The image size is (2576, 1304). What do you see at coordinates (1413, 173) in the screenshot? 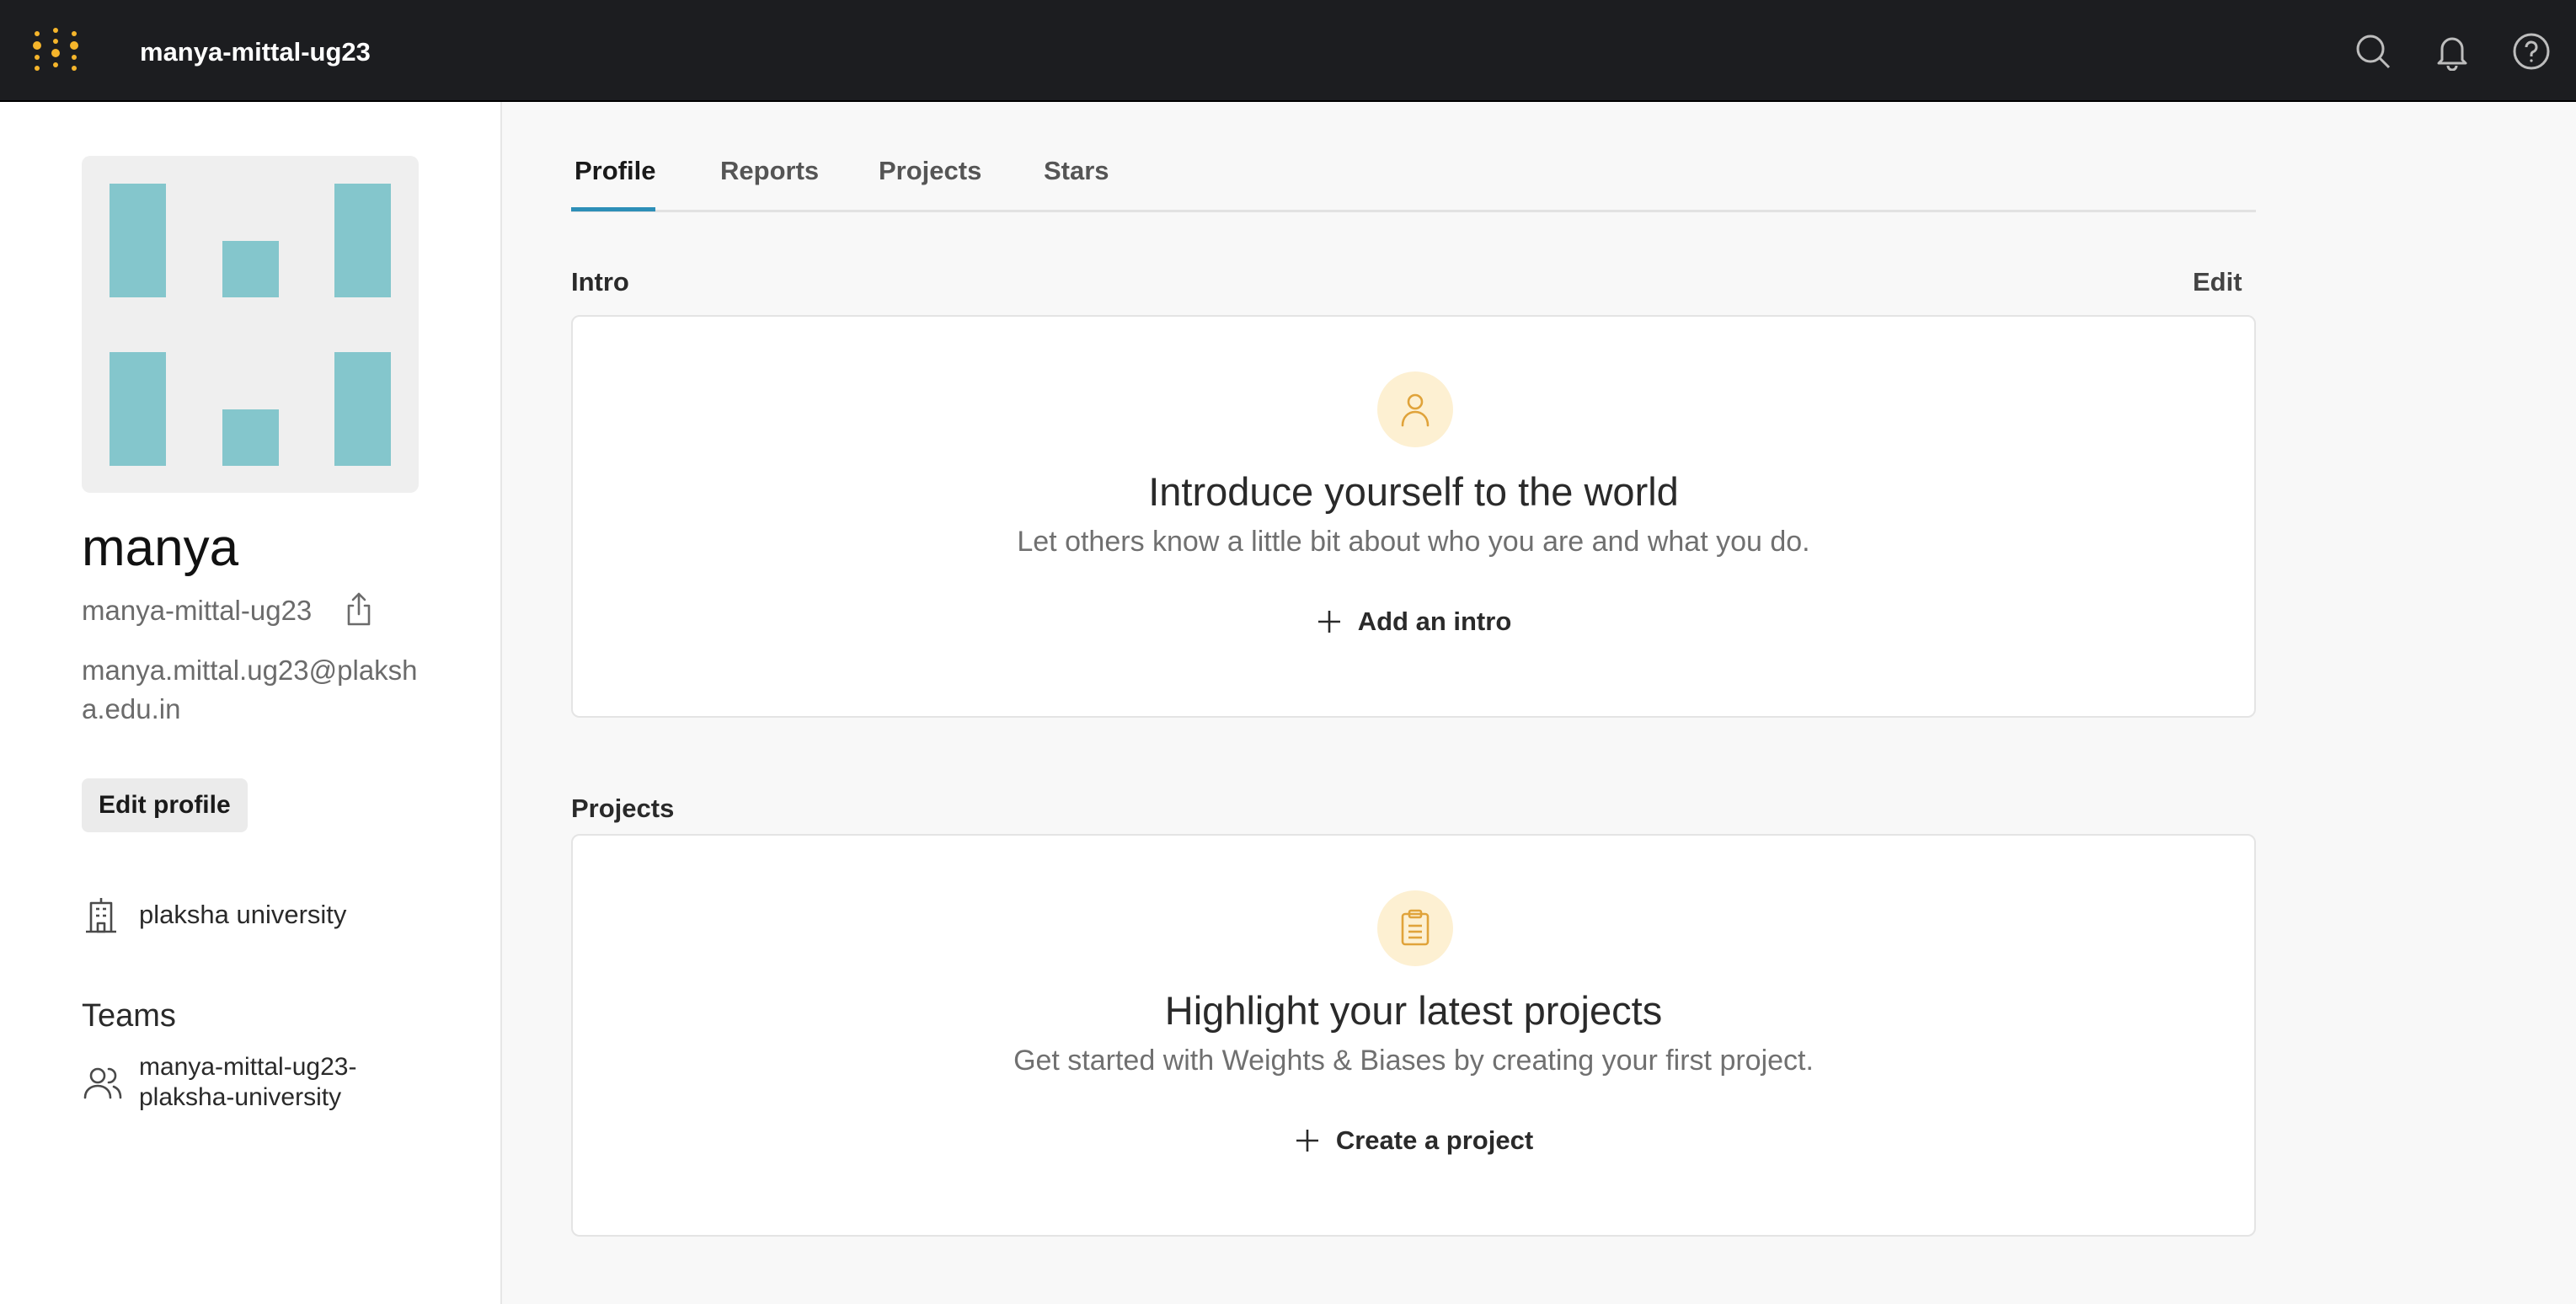
I see `profile-tabs: Profile Reports Projects Stars` at bounding box center [1413, 173].